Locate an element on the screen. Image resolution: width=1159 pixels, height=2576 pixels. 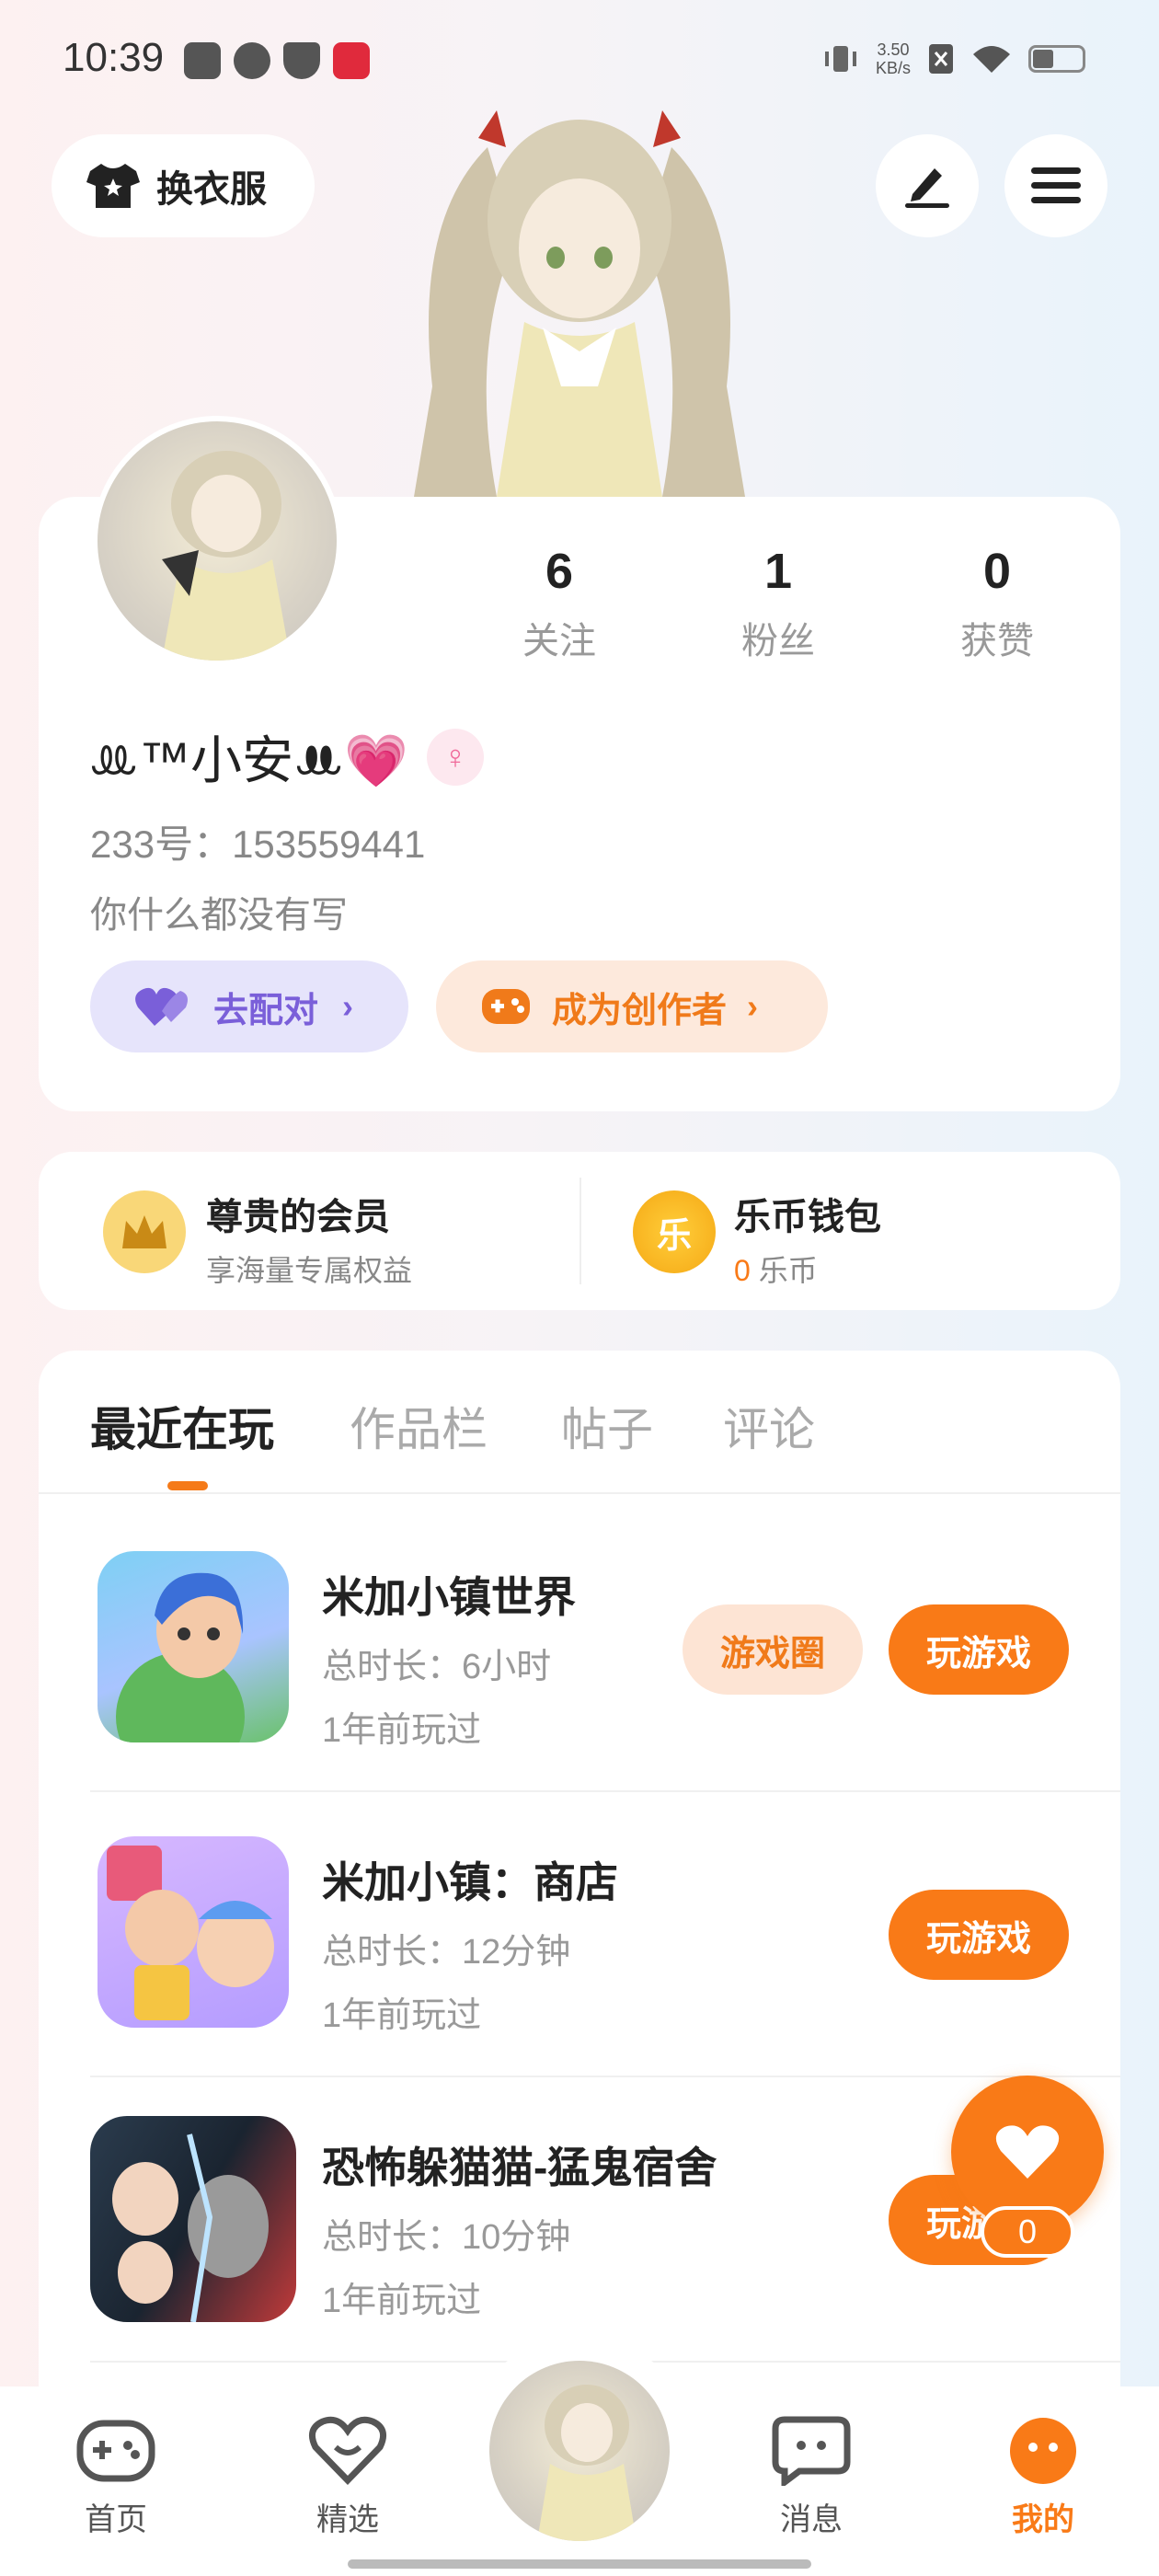
tab-works: 作品栏 is located at coordinates (419, 1426).